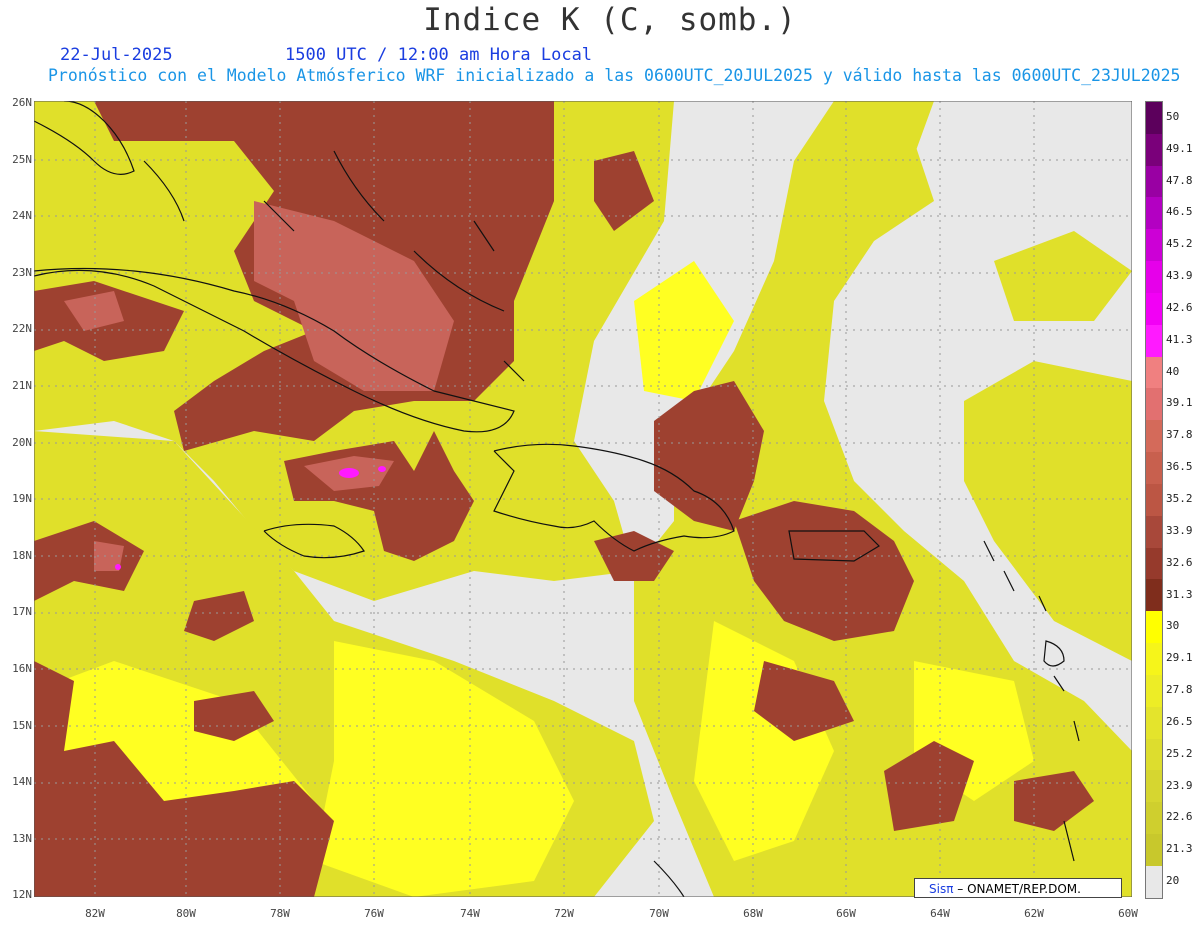 This screenshot has width=1200, height=927. What do you see at coordinates (22, 328) in the screenshot?
I see `lat-label: 22N` at bounding box center [22, 328].